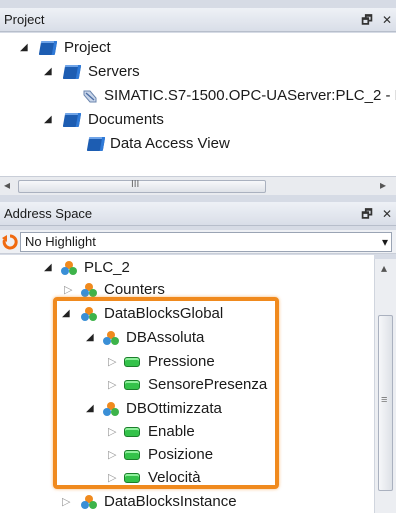  I want to click on chevron-down-icon: ▾, so click(385, 242).